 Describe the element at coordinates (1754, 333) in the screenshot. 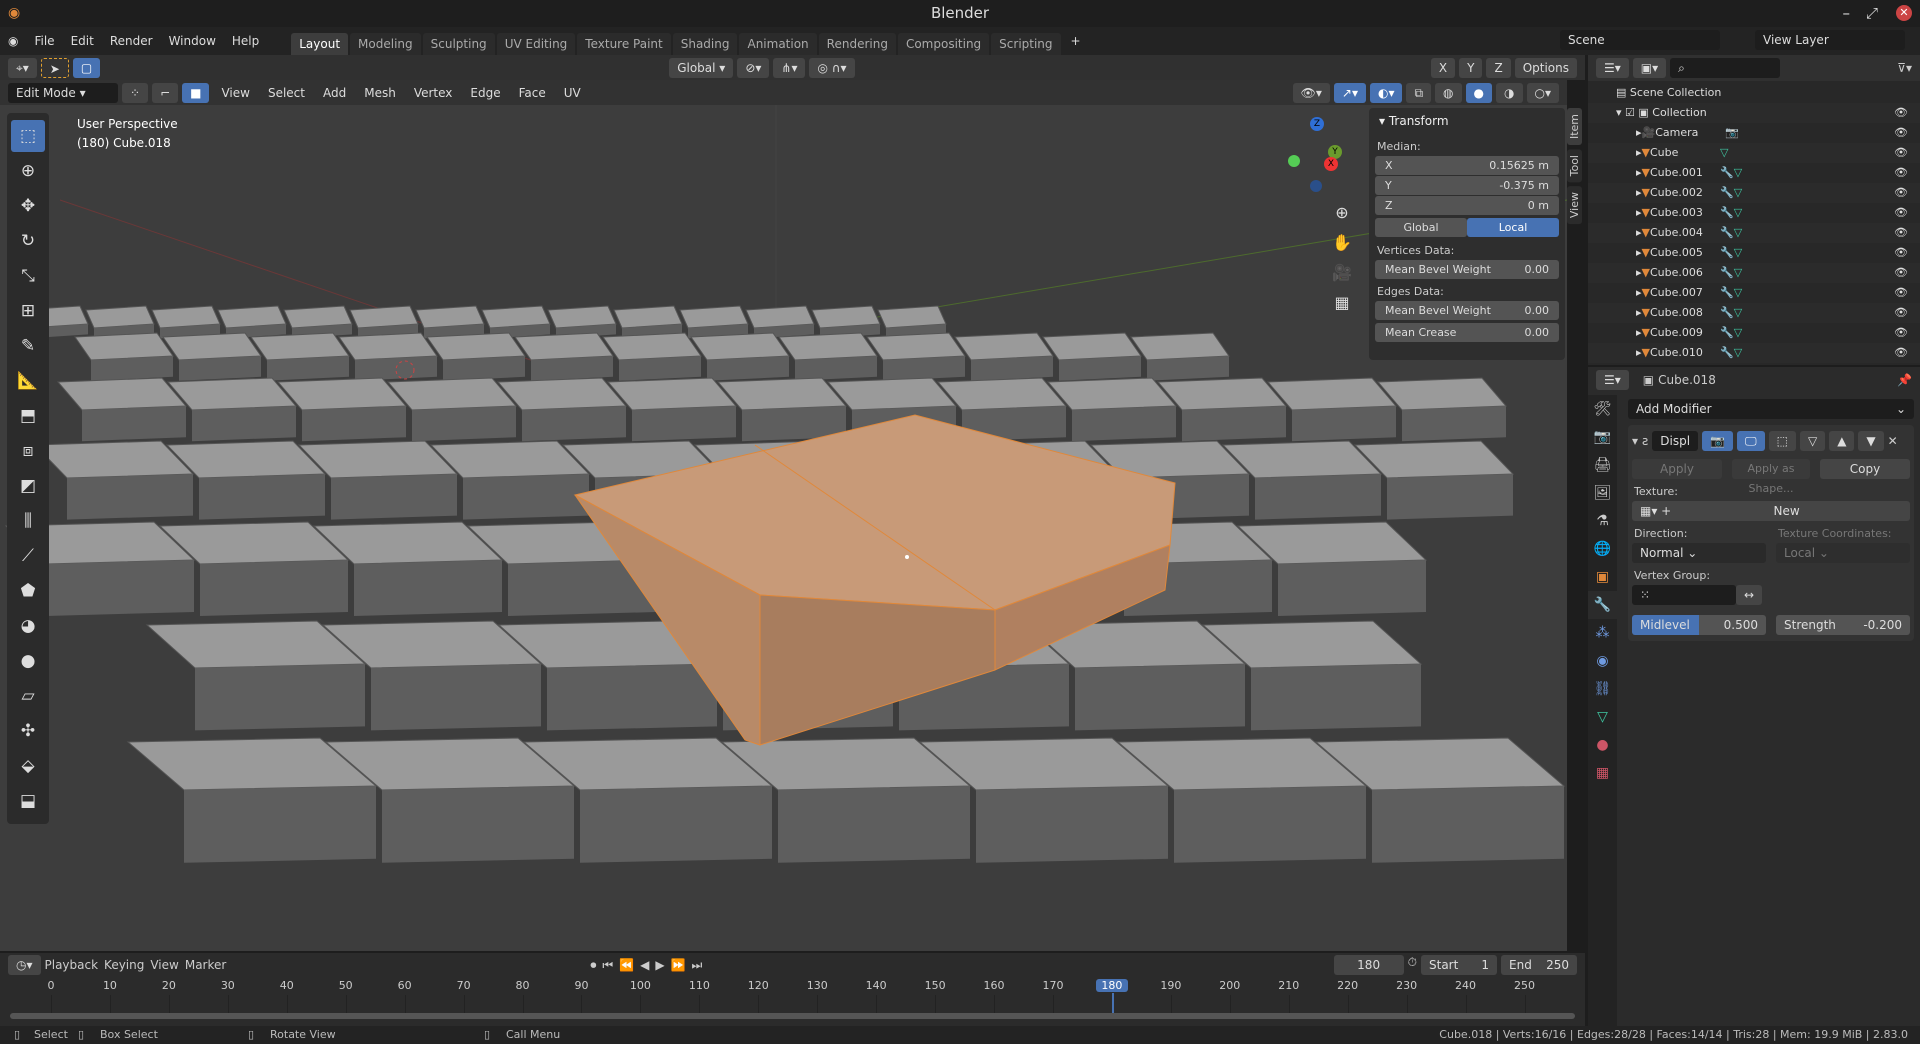

I see `outliner-item: ▸ ▼ Cube.009 🔧 ▽ 👁` at that location.